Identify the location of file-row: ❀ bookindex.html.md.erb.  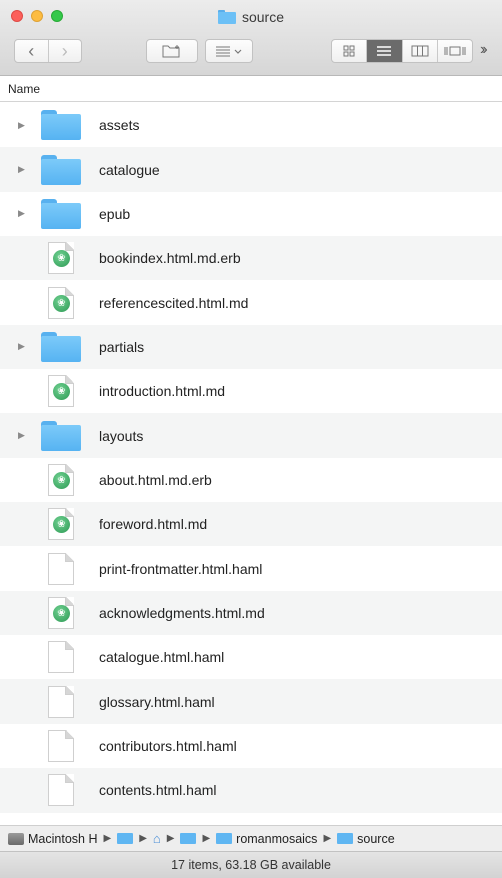
(251, 258).